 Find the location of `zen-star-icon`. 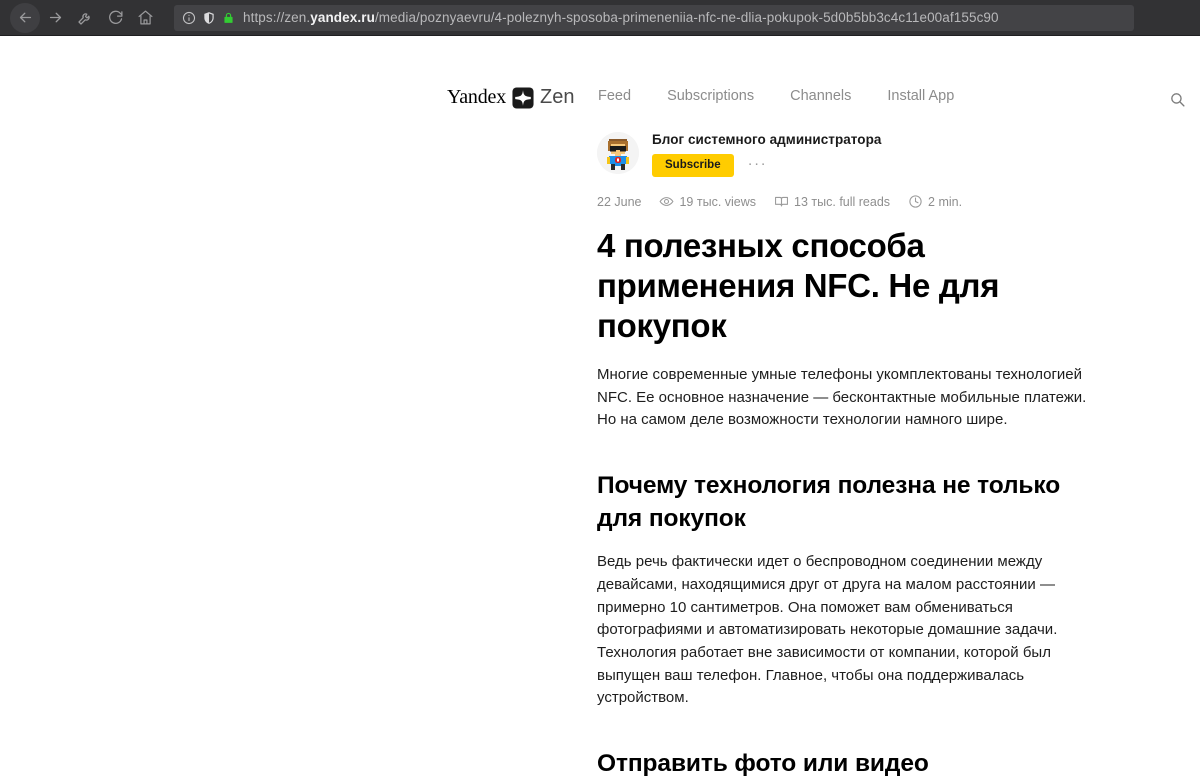

zen-star-icon is located at coordinates (523, 97).